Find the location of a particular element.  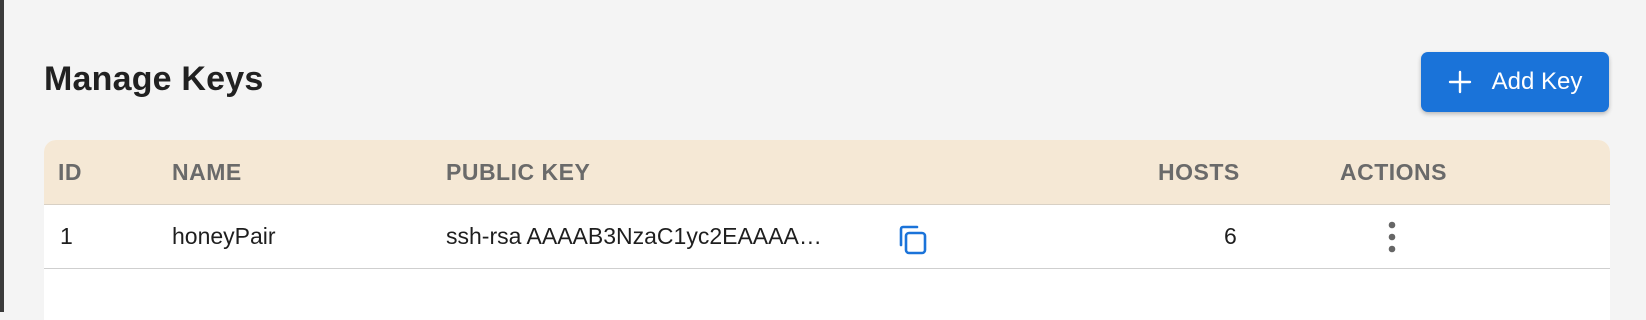

cell-hosts: 6 is located at coordinates (1230, 236).